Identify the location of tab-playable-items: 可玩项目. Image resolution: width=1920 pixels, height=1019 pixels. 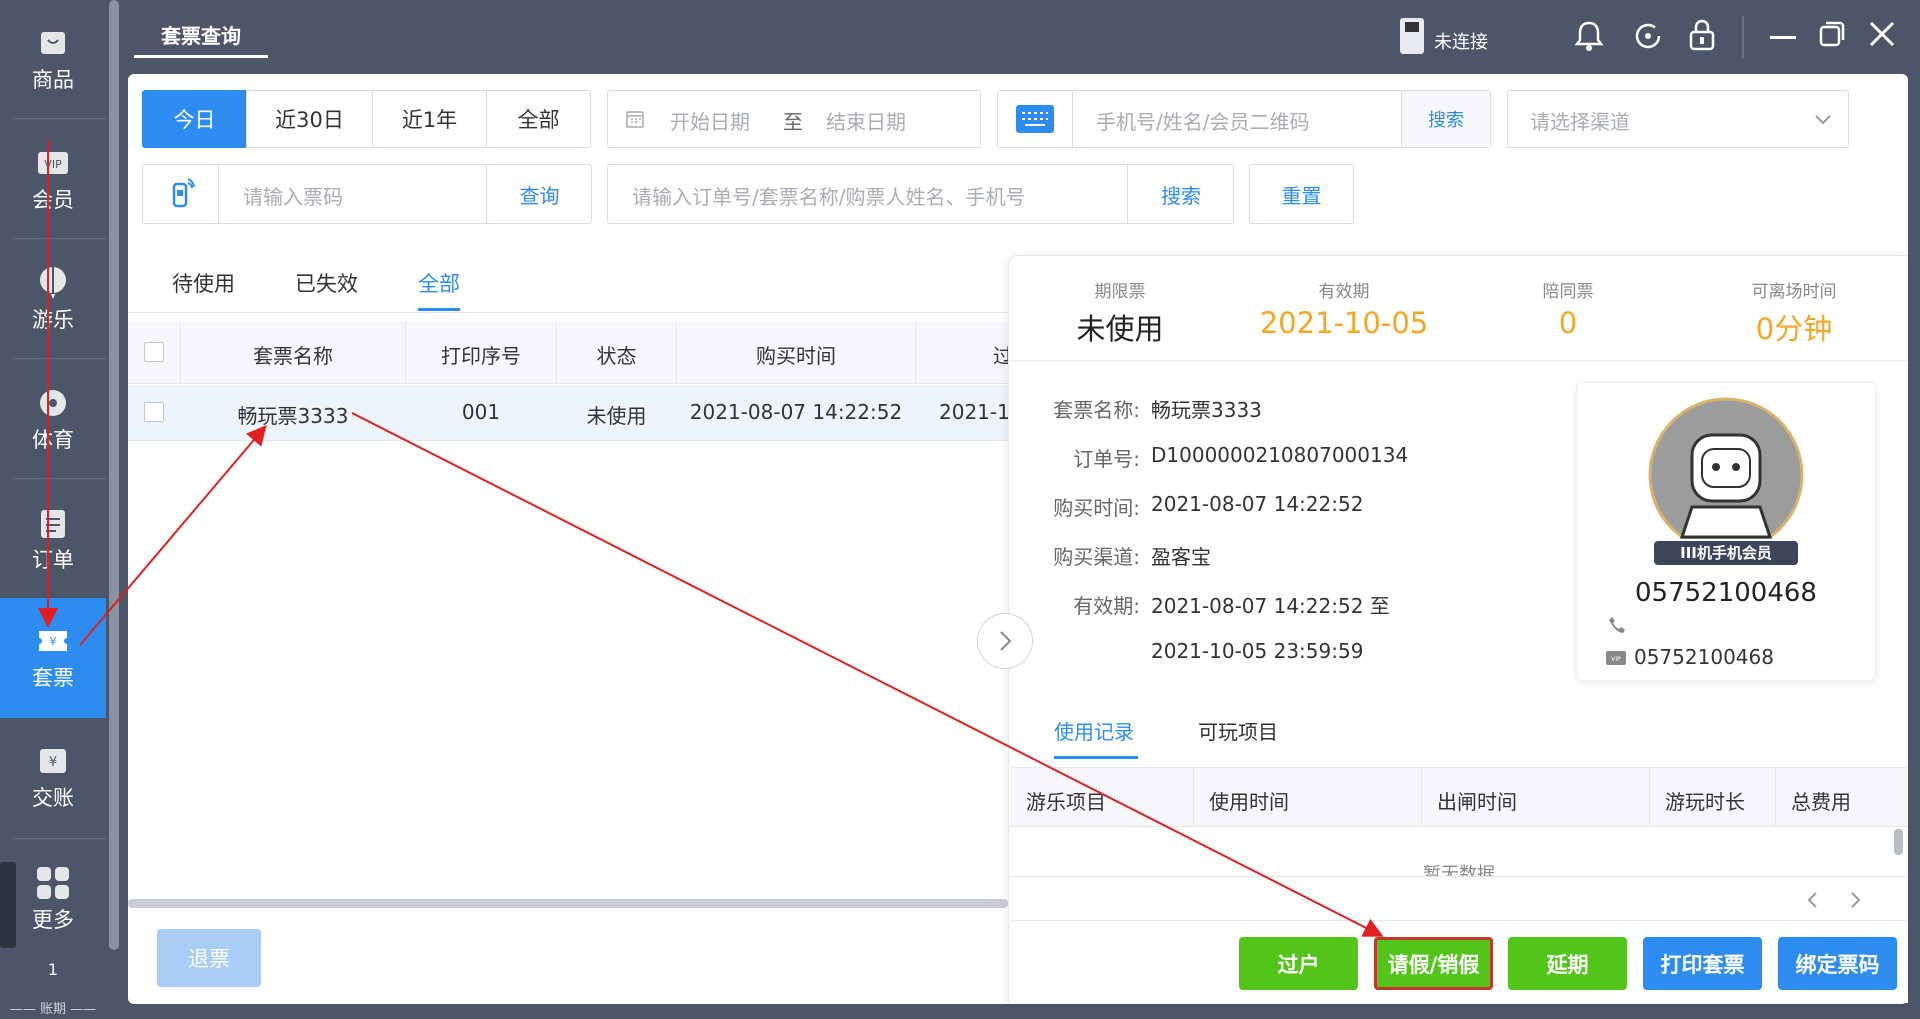
(1238, 730).